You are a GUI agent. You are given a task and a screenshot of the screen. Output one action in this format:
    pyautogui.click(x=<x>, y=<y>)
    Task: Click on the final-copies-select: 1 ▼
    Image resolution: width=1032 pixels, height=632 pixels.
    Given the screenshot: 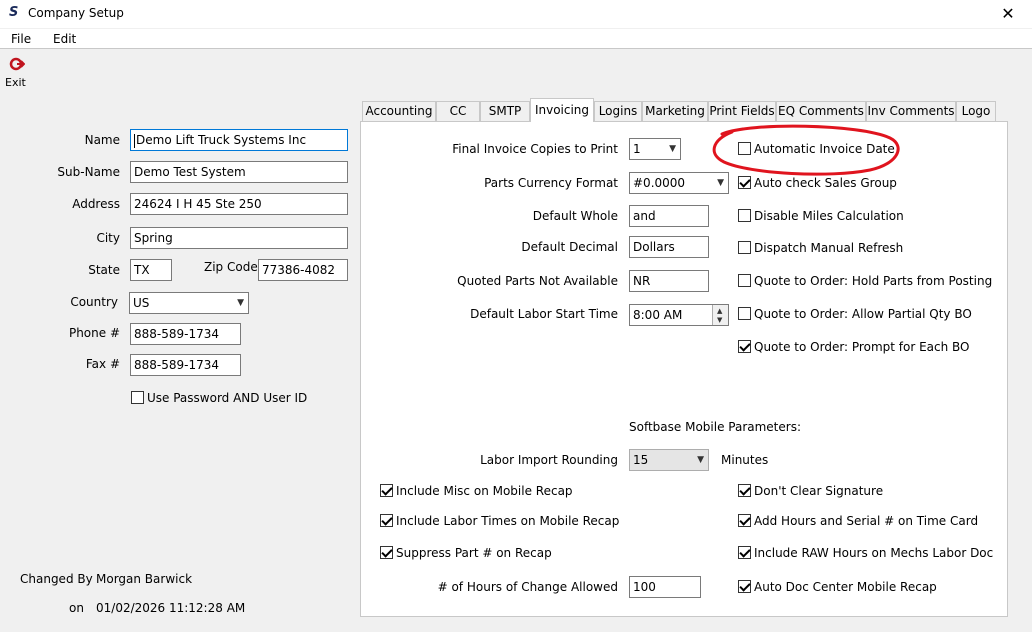 What is the action you would take?
    pyautogui.click(x=655, y=149)
    